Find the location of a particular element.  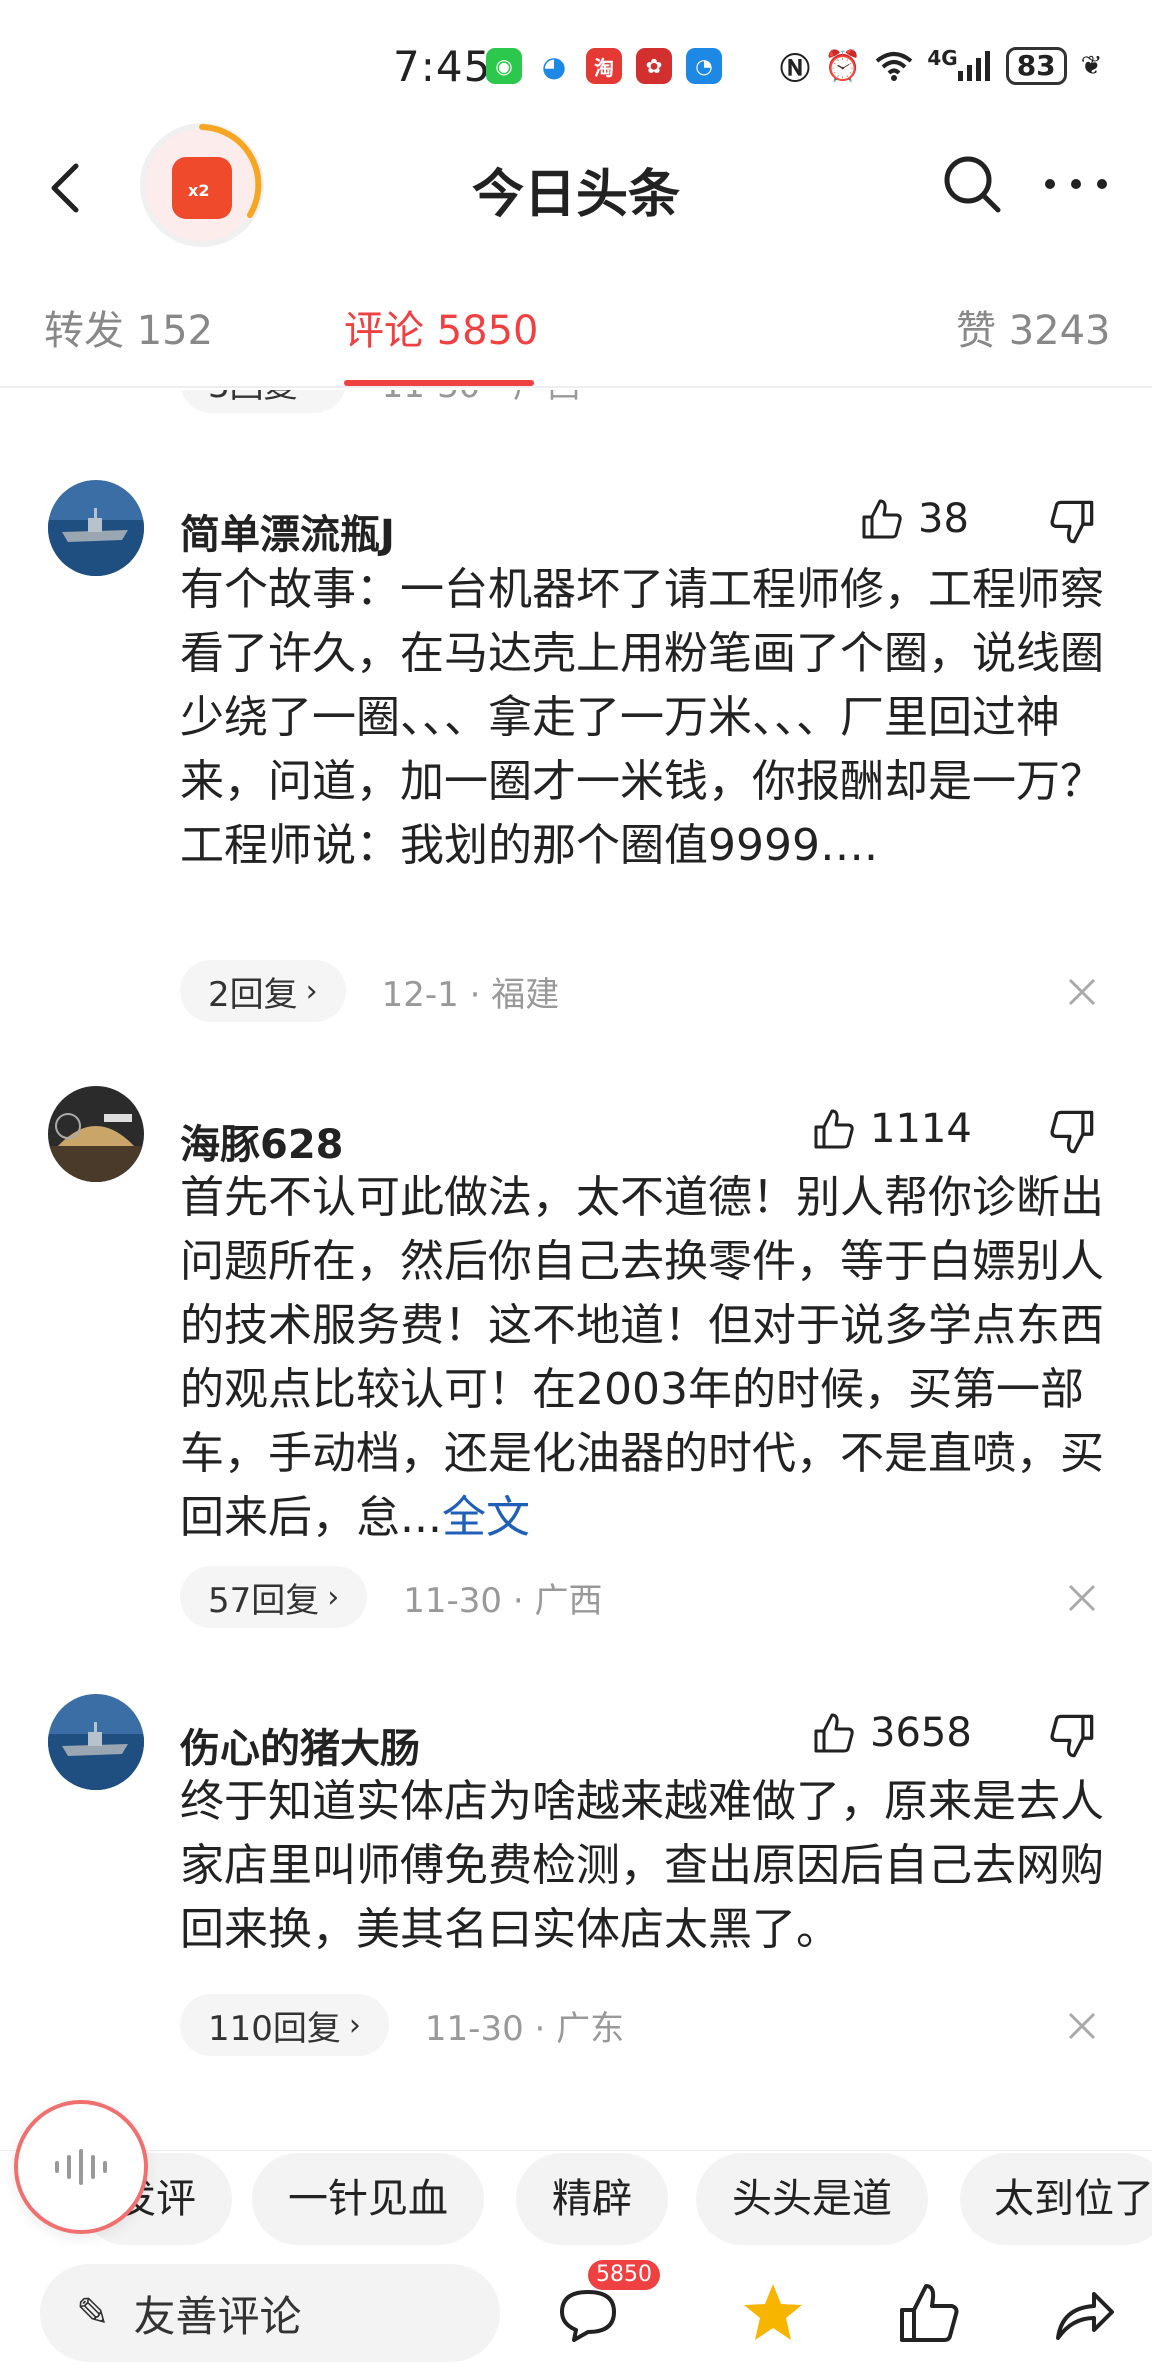

nfc-icon: Ⓝ is located at coordinates (795, 69).